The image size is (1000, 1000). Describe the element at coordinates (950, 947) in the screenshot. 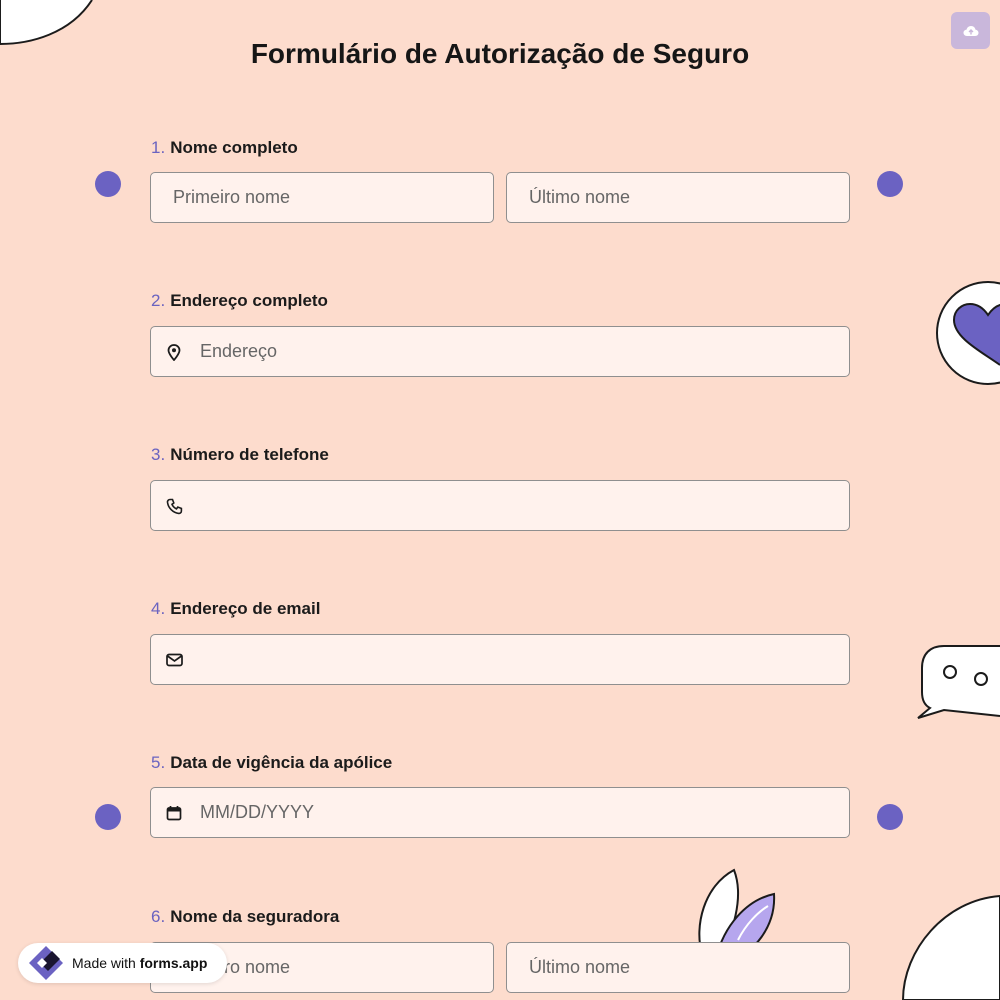

I see `bottom-right-circle-decoration` at that location.